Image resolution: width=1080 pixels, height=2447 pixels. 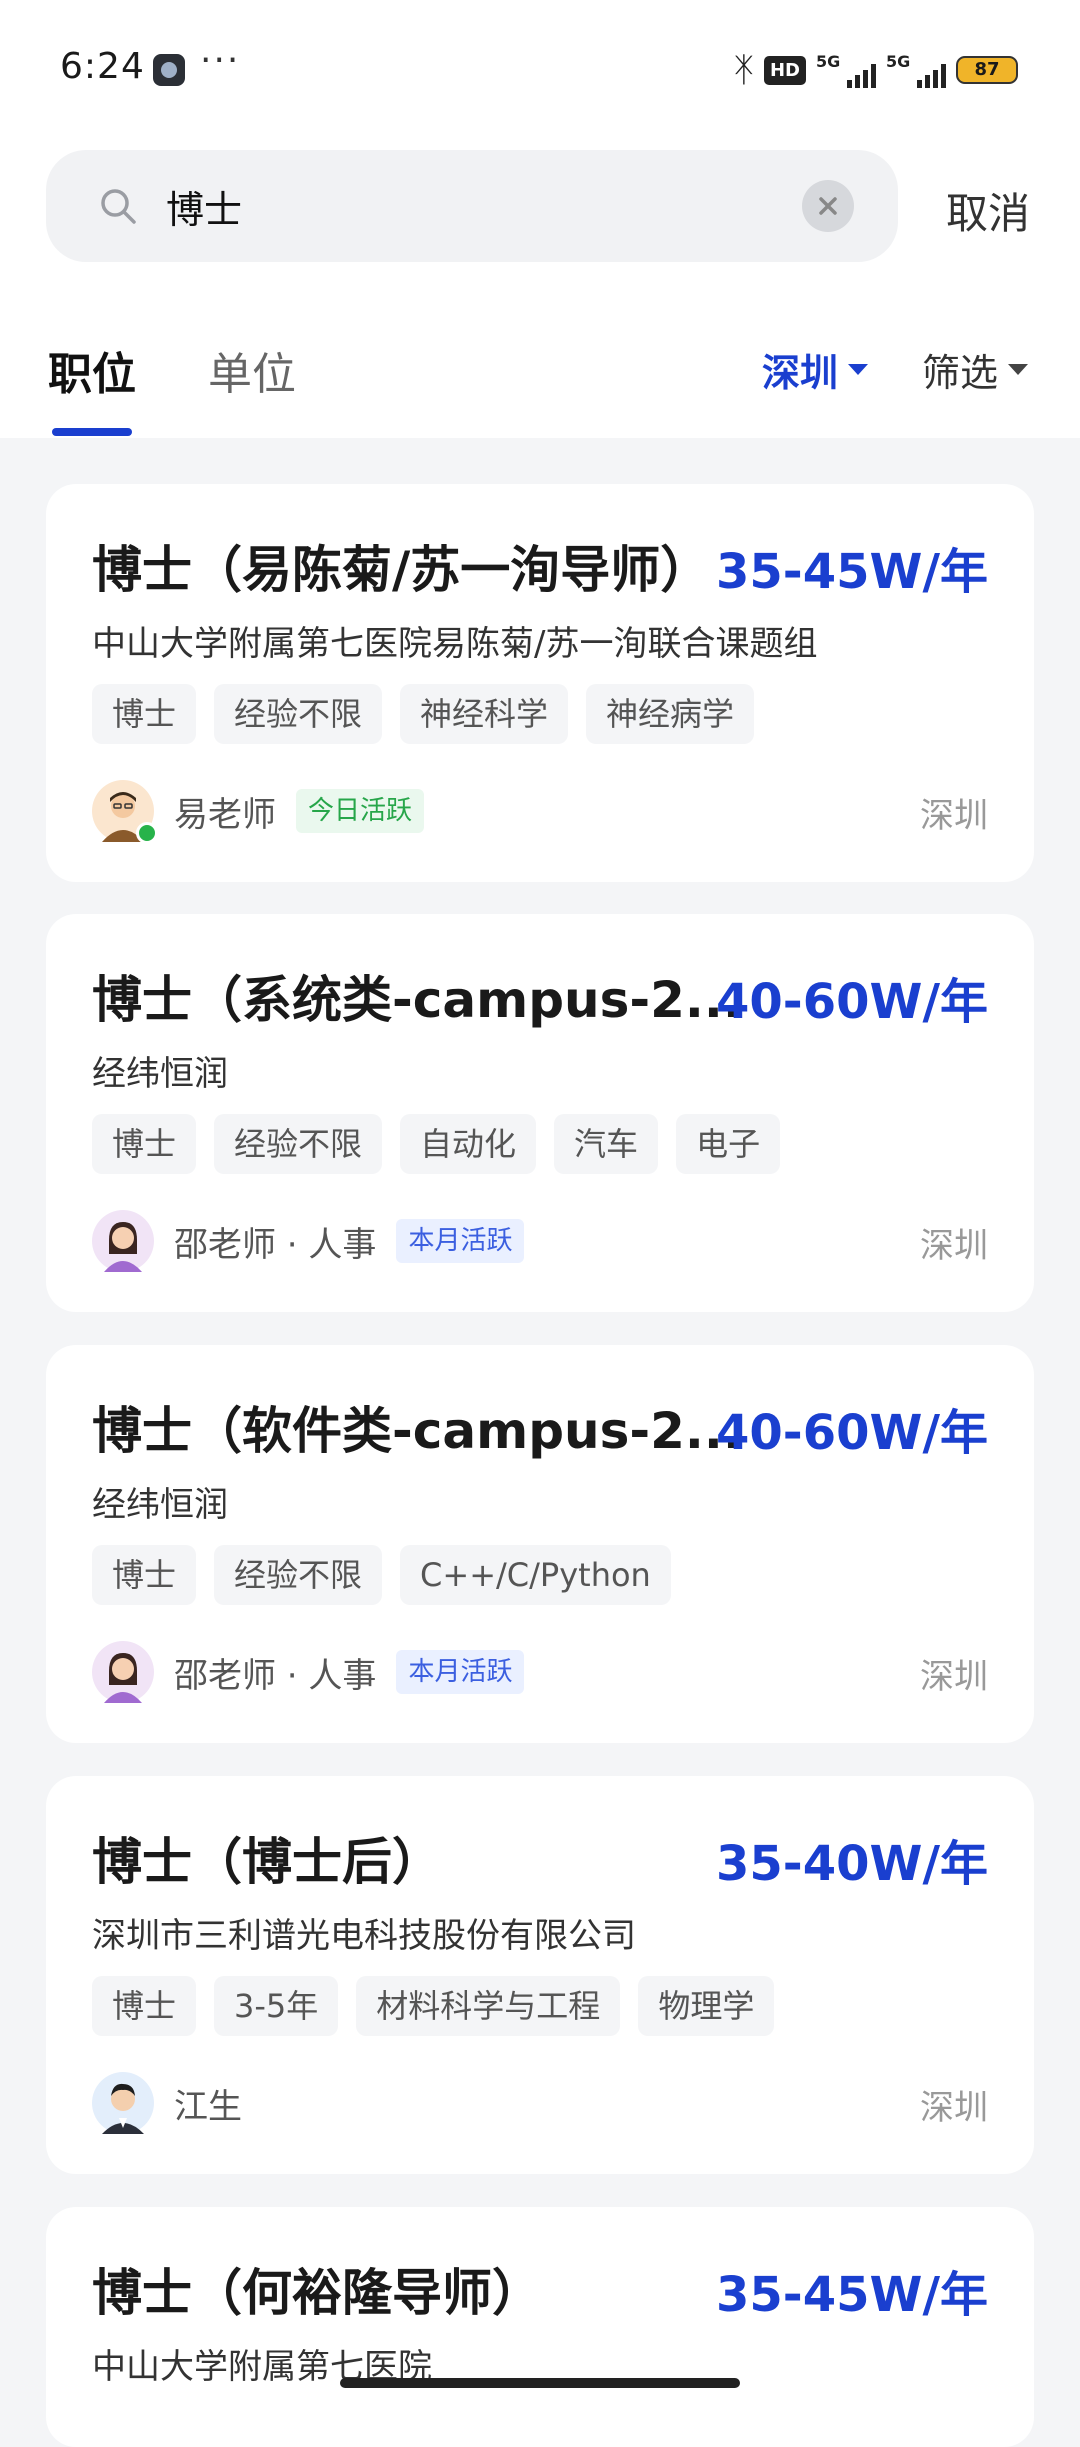 I want to click on signal-icon-2: 5G, so click(x=916, y=70).